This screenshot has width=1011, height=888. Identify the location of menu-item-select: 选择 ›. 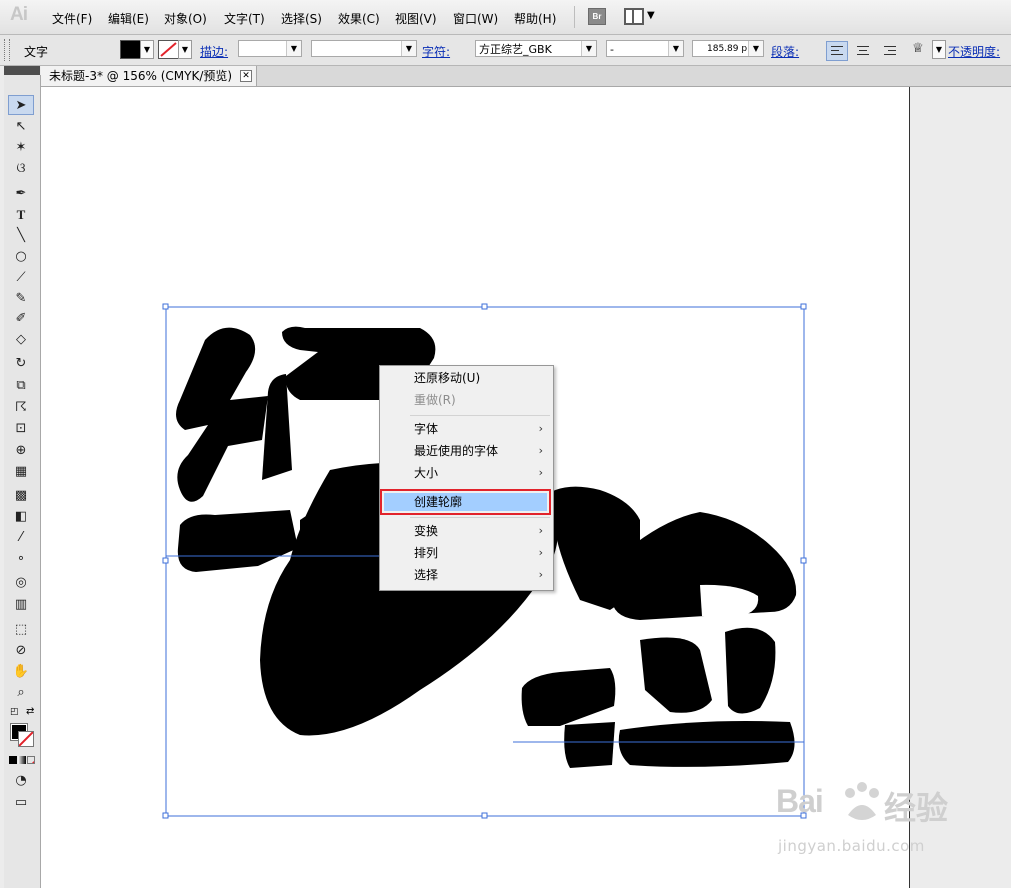
(466, 575).